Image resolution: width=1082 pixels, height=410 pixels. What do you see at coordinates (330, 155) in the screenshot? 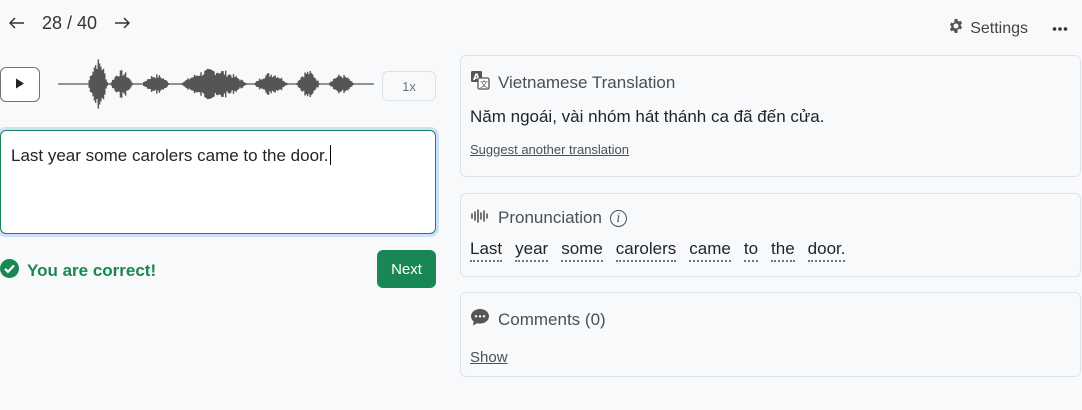
I see `text-caret` at bounding box center [330, 155].